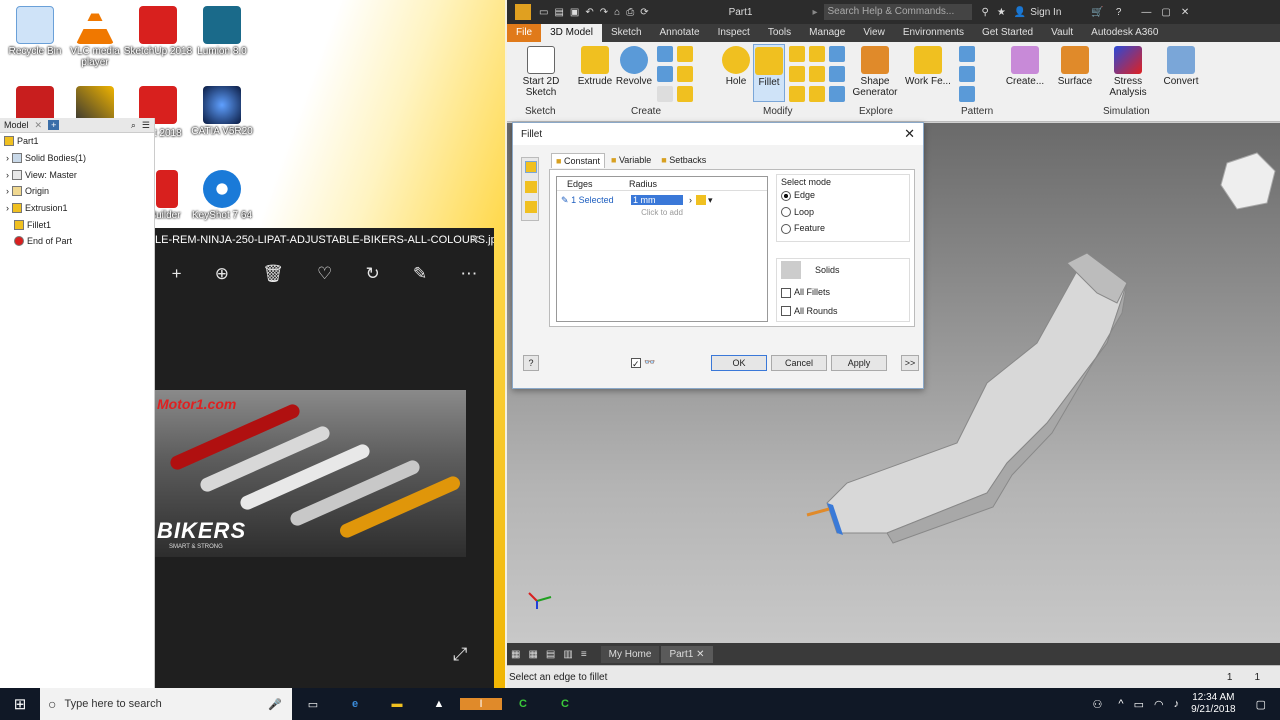 The image size is (1280, 720). What do you see at coordinates (531, 187) in the screenshot?
I see `face-fillet-icon` at bounding box center [531, 187].